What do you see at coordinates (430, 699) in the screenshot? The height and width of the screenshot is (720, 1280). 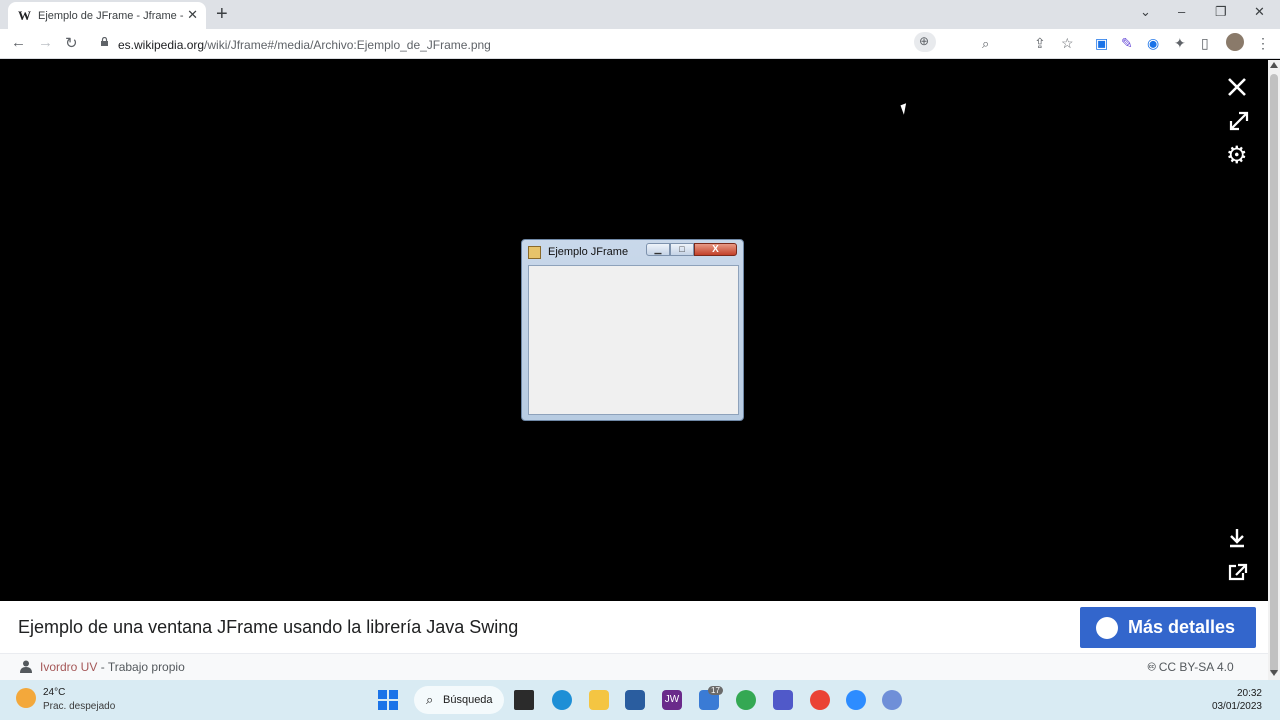 I see `search-magnifier-icon: ⌕` at bounding box center [430, 699].